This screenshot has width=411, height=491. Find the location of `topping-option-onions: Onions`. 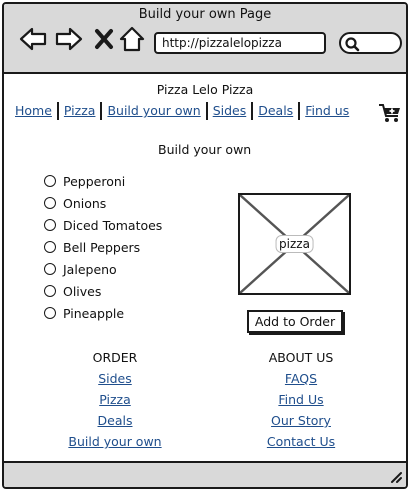

topping-option-onions: Onions is located at coordinates (103, 203).